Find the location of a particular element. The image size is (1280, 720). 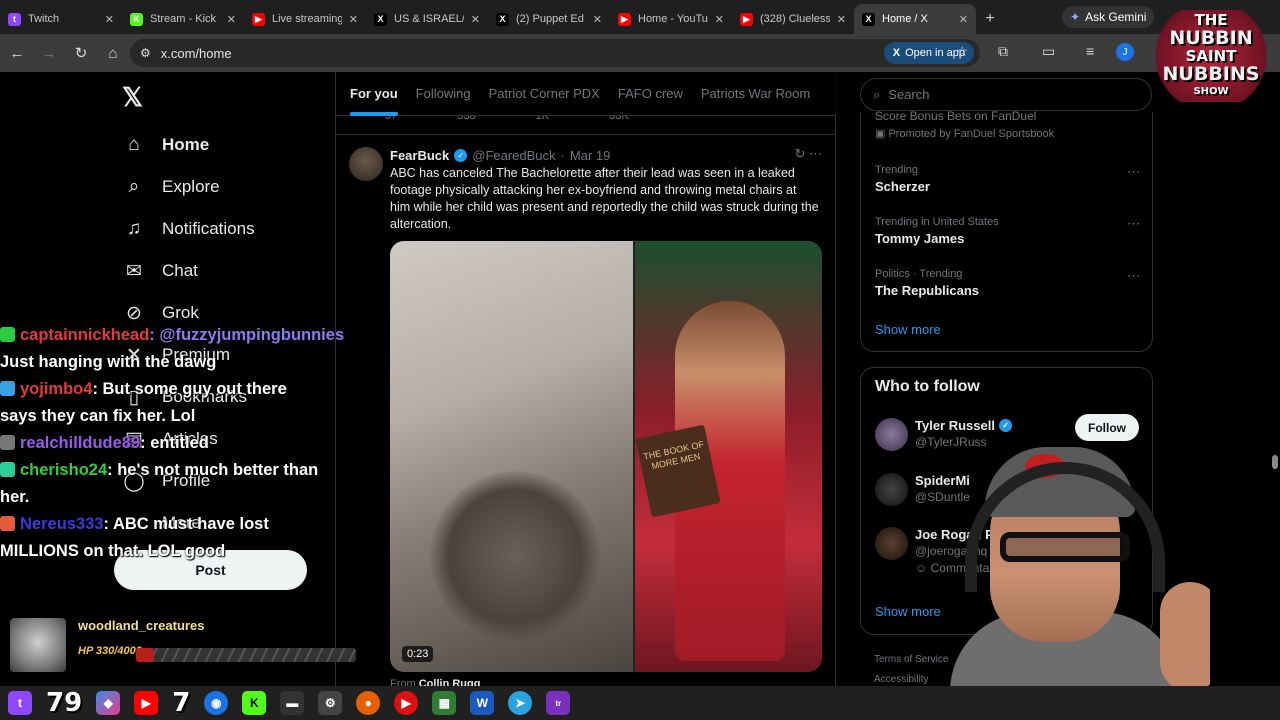

nav-item-chat: ✉ Chat is located at coordinates (188, 271).